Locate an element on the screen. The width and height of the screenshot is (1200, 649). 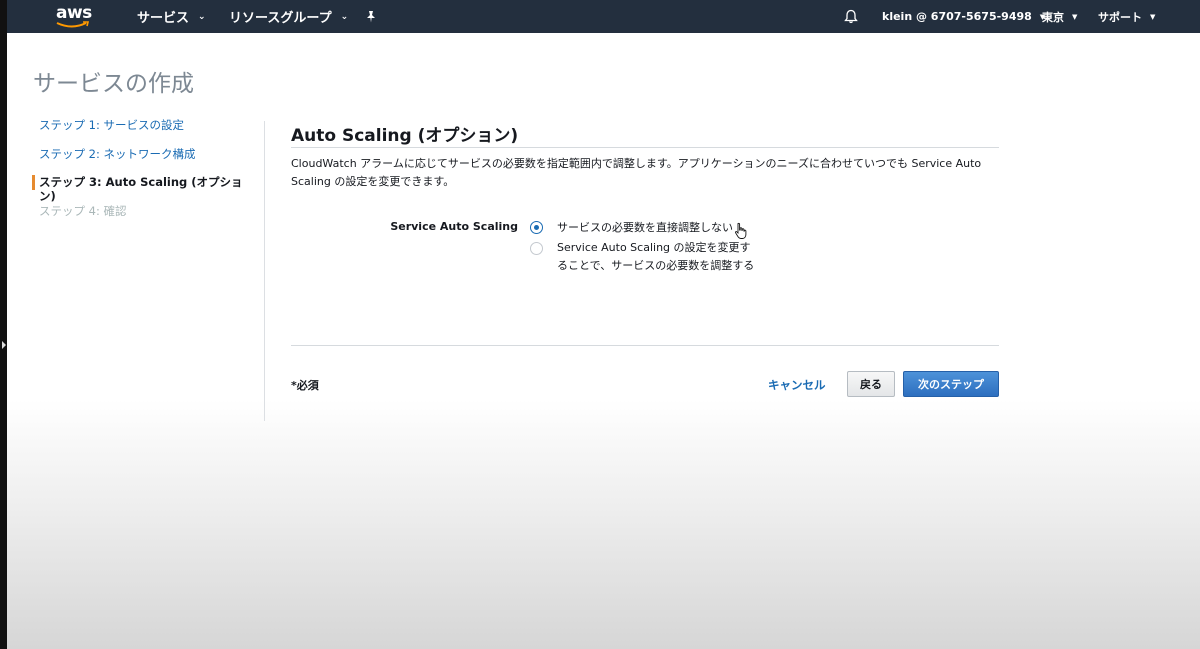
aws-smile-icon is located at coordinates (73, 23).